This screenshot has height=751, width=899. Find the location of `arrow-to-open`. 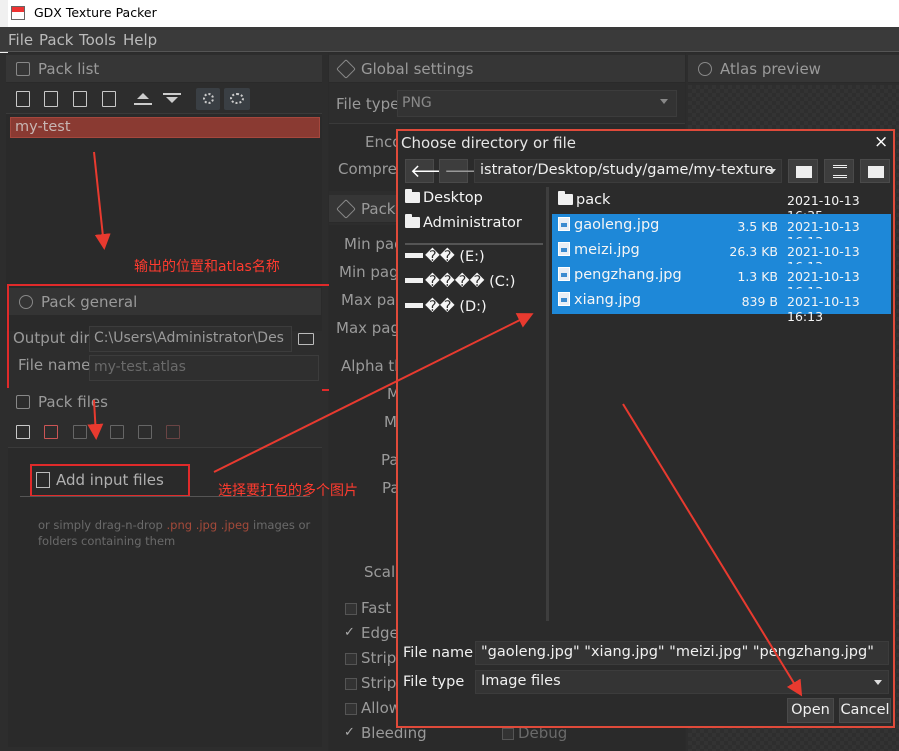

arrow-to-open is located at coordinates (712, 550).